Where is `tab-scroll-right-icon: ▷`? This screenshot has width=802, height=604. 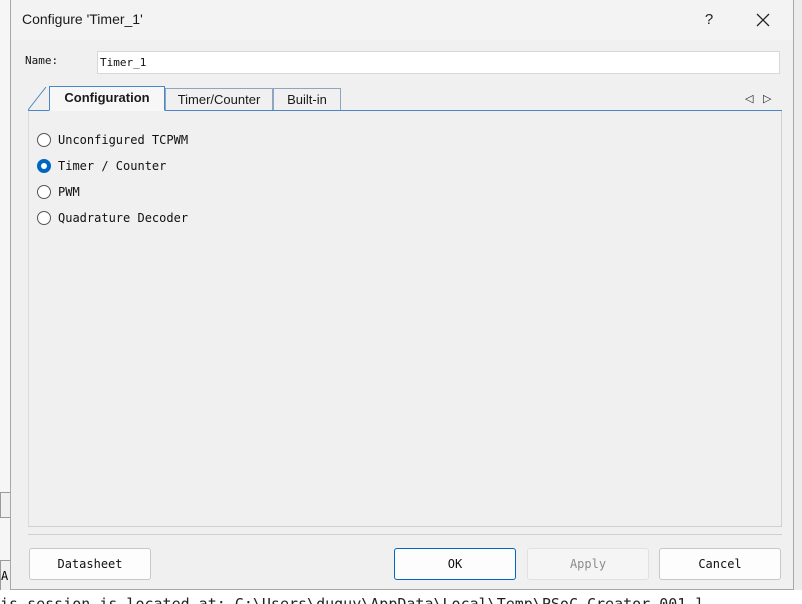 tab-scroll-right-icon: ▷ is located at coordinates (767, 98).